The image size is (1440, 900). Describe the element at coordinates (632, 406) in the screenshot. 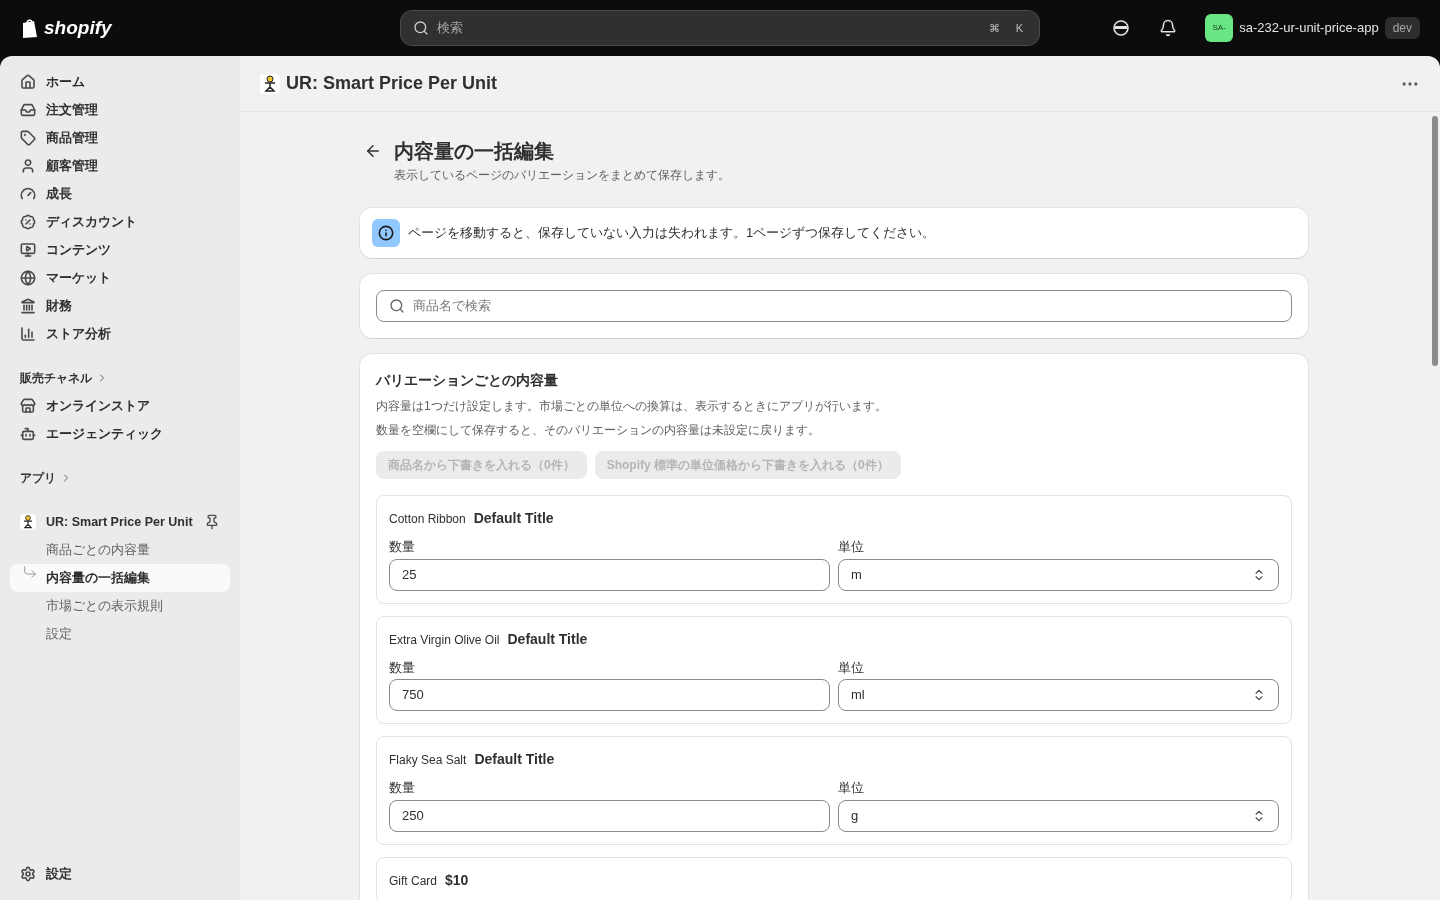

I see `section-note: 内容量は1つだけ設定します。市場ごとの単位への換算は、表示するときにアプリが行います。` at that location.